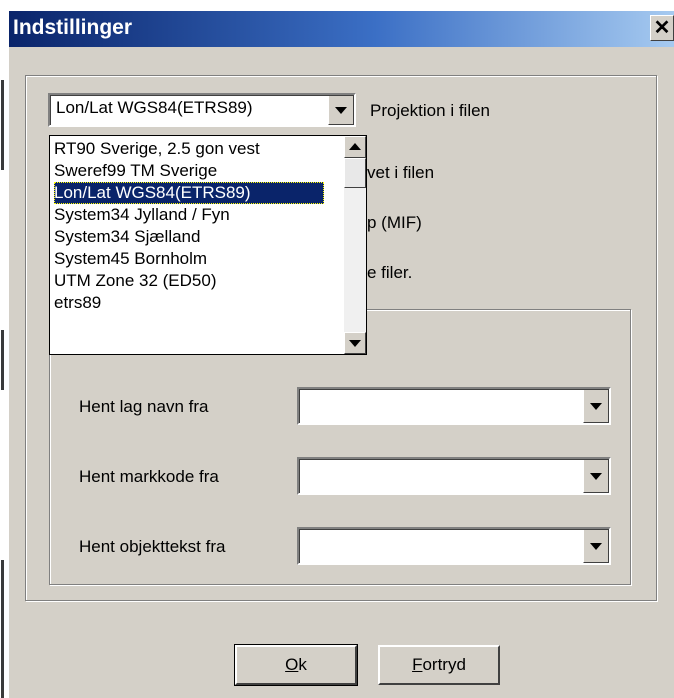 The width and height of the screenshot is (674, 698). Describe the element at coordinates (355, 173) in the screenshot. I see `scroll-thumb` at that location.